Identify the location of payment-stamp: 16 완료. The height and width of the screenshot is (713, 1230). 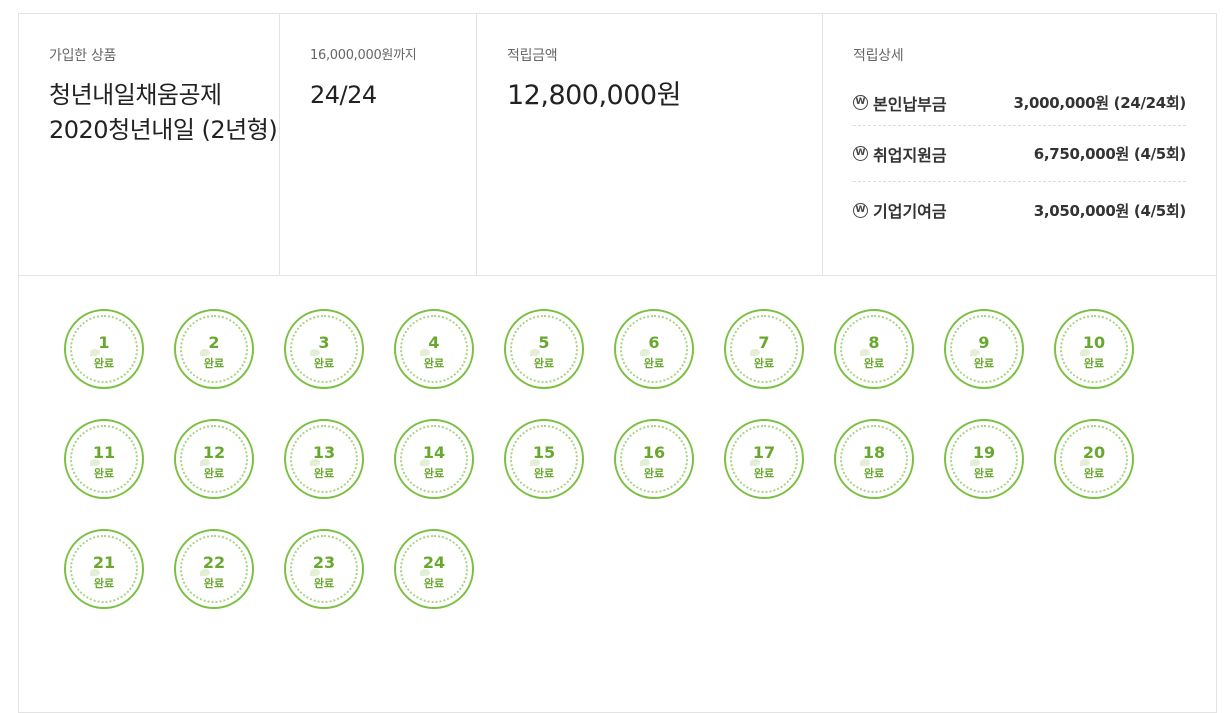
(654, 459).